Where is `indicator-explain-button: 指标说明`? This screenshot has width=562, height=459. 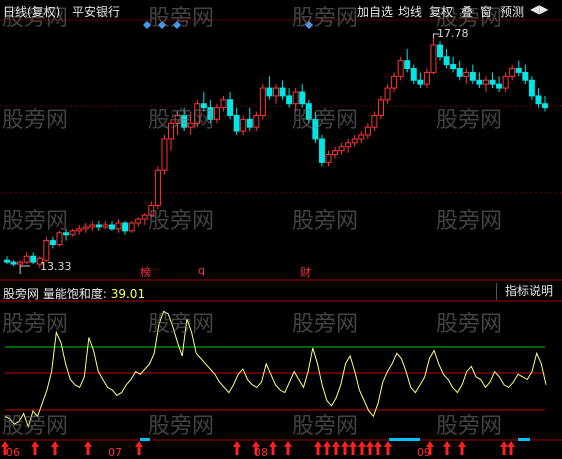
indicator-explain-button: 指标说明 is located at coordinates (528, 291).